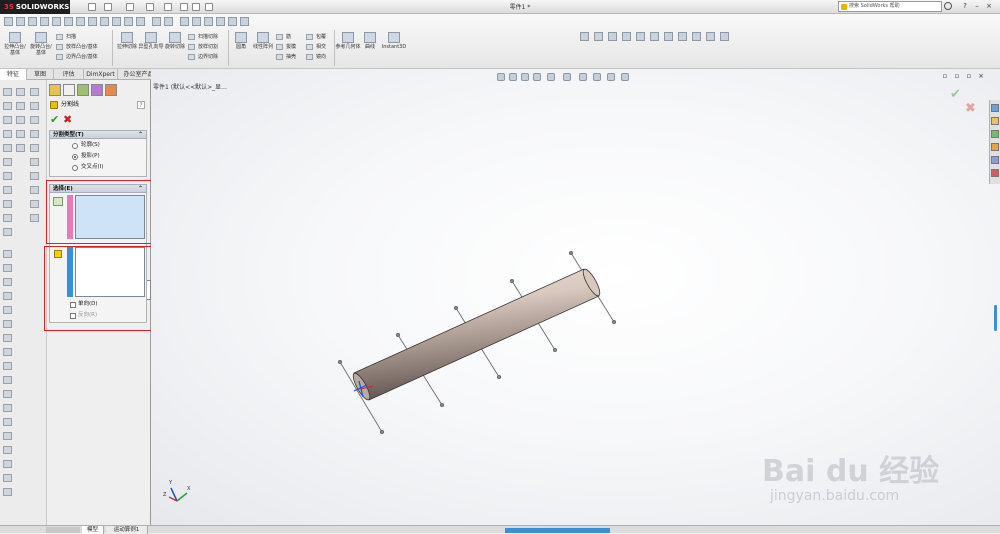 Image resolution: width=1000 pixels, height=534 pixels. What do you see at coordinates (283, 37) in the screenshot?
I see `rib-button: 筋` at bounding box center [283, 37].